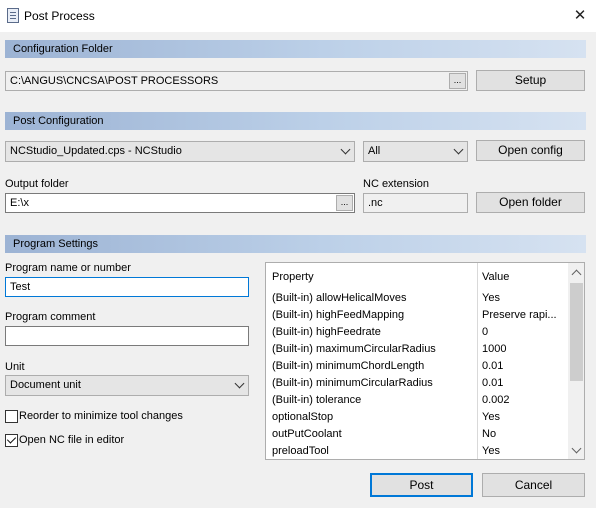  I want to click on property-grid-scrollbar, so click(576, 361).